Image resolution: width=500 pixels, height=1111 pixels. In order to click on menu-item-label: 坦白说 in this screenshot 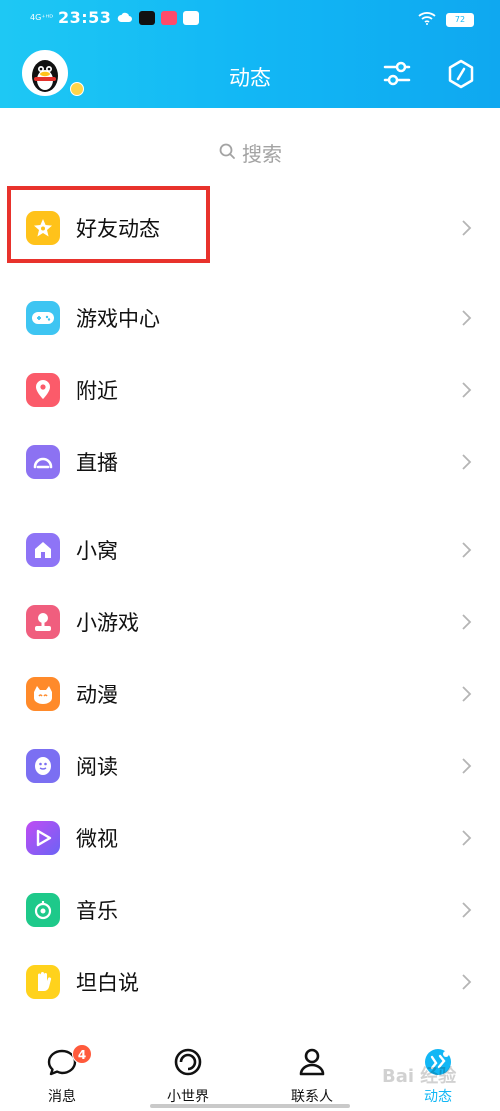, I will do `click(107, 983)`.